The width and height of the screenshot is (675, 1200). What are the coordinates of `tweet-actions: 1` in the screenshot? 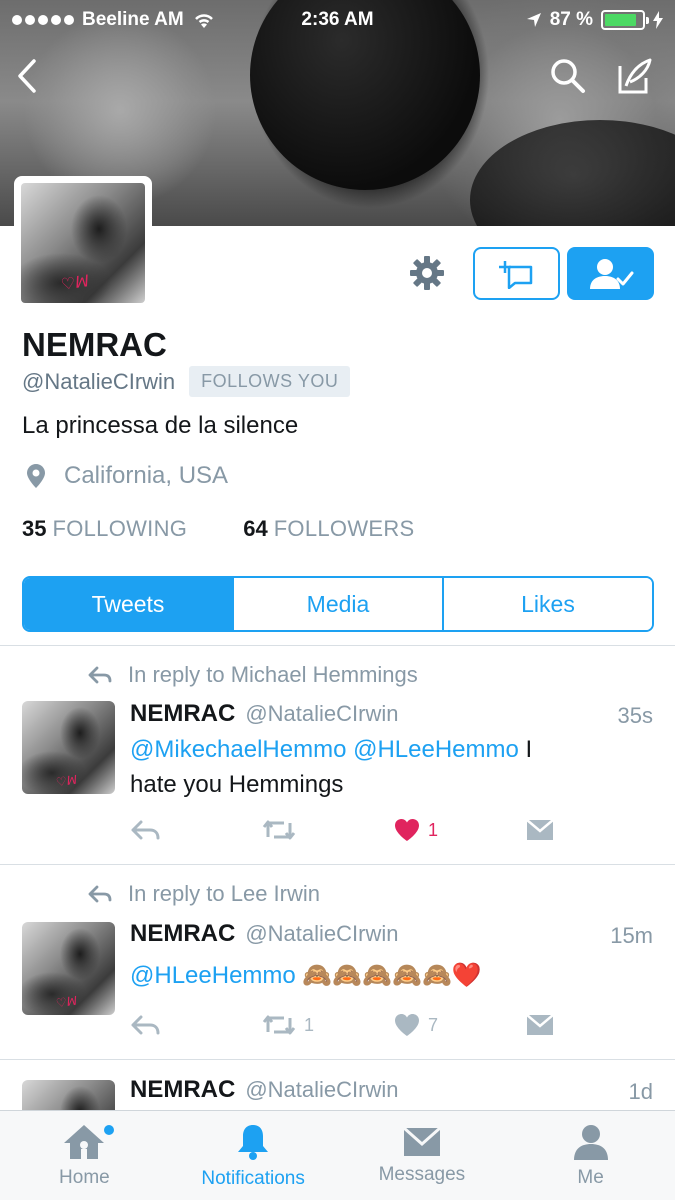 It's located at (394, 830).